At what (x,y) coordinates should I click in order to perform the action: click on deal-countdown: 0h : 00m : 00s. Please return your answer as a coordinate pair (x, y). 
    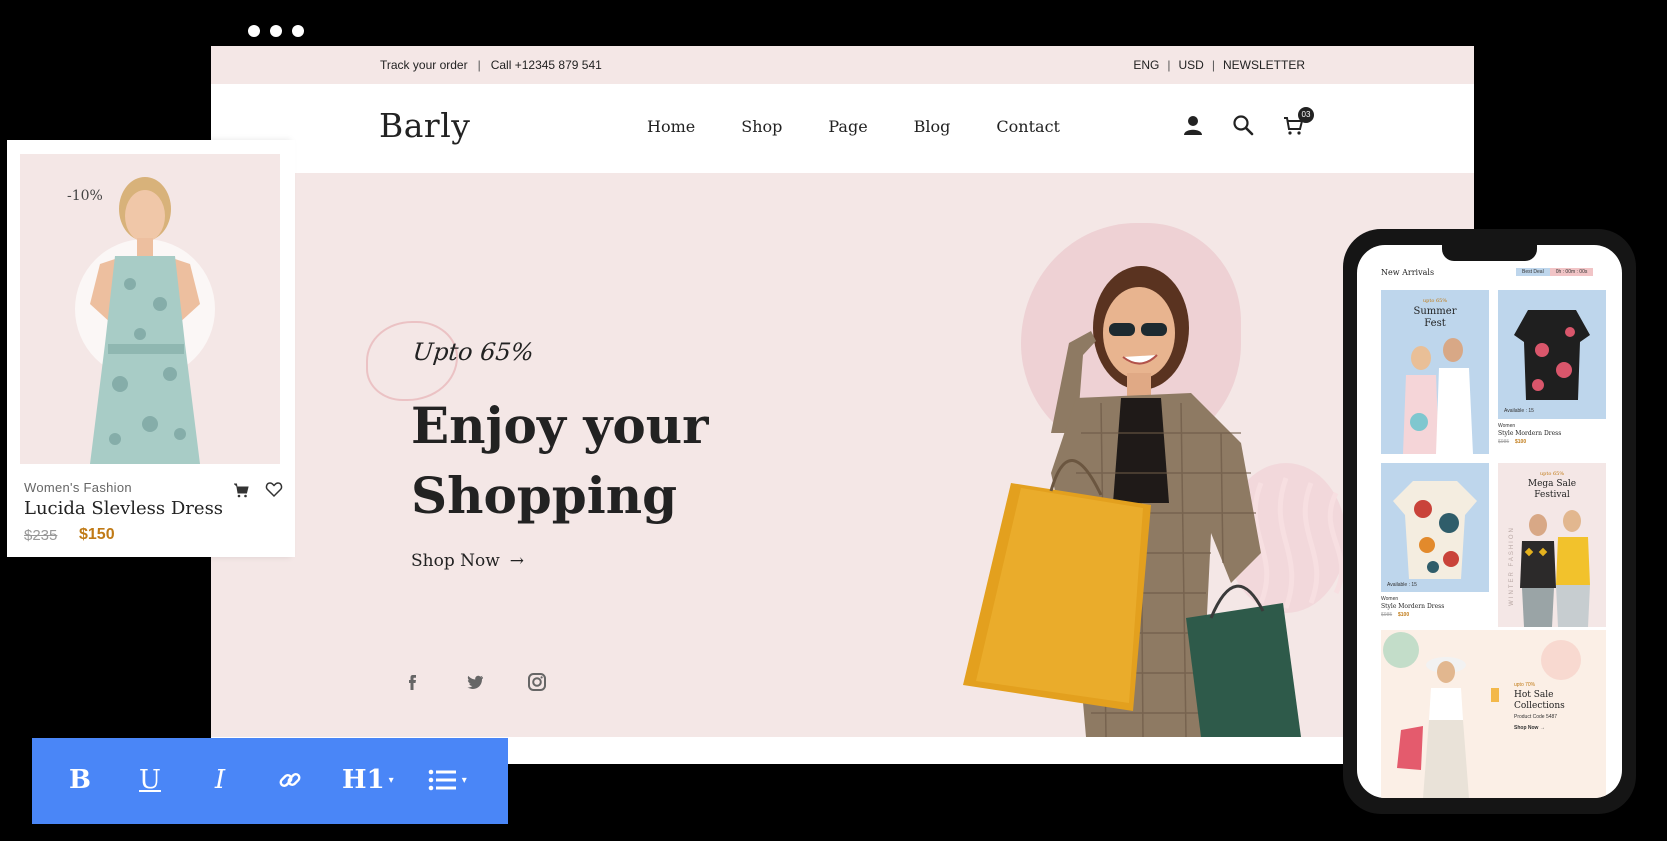
    Looking at the image, I should click on (1571, 272).